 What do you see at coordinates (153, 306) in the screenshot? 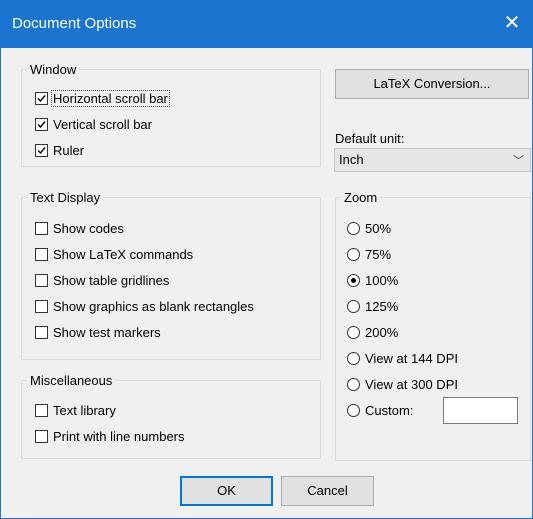
I see `checkbox-label: Show graphics as blank rectangles` at bounding box center [153, 306].